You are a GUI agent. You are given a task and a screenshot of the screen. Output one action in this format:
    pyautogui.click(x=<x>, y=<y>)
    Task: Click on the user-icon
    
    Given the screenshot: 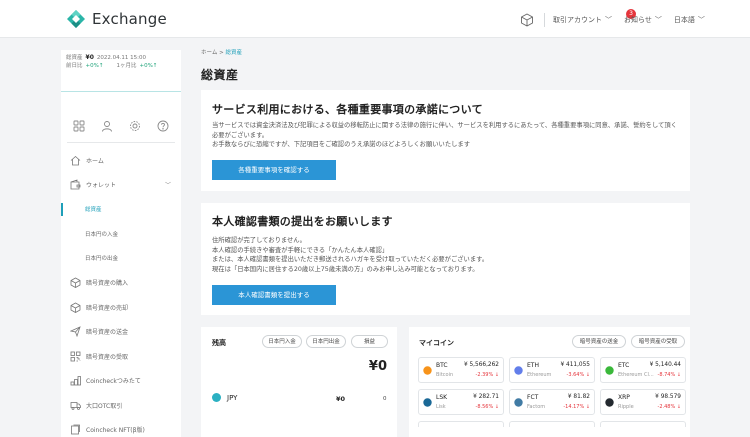 What is the action you would take?
    pyautogui.click(x=107, y=126)
    